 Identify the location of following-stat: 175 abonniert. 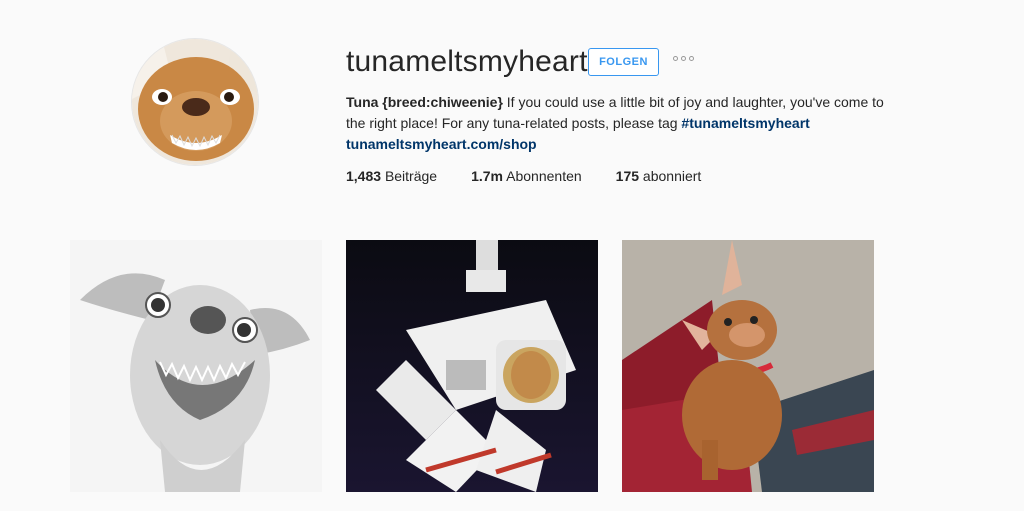
(659, 176).